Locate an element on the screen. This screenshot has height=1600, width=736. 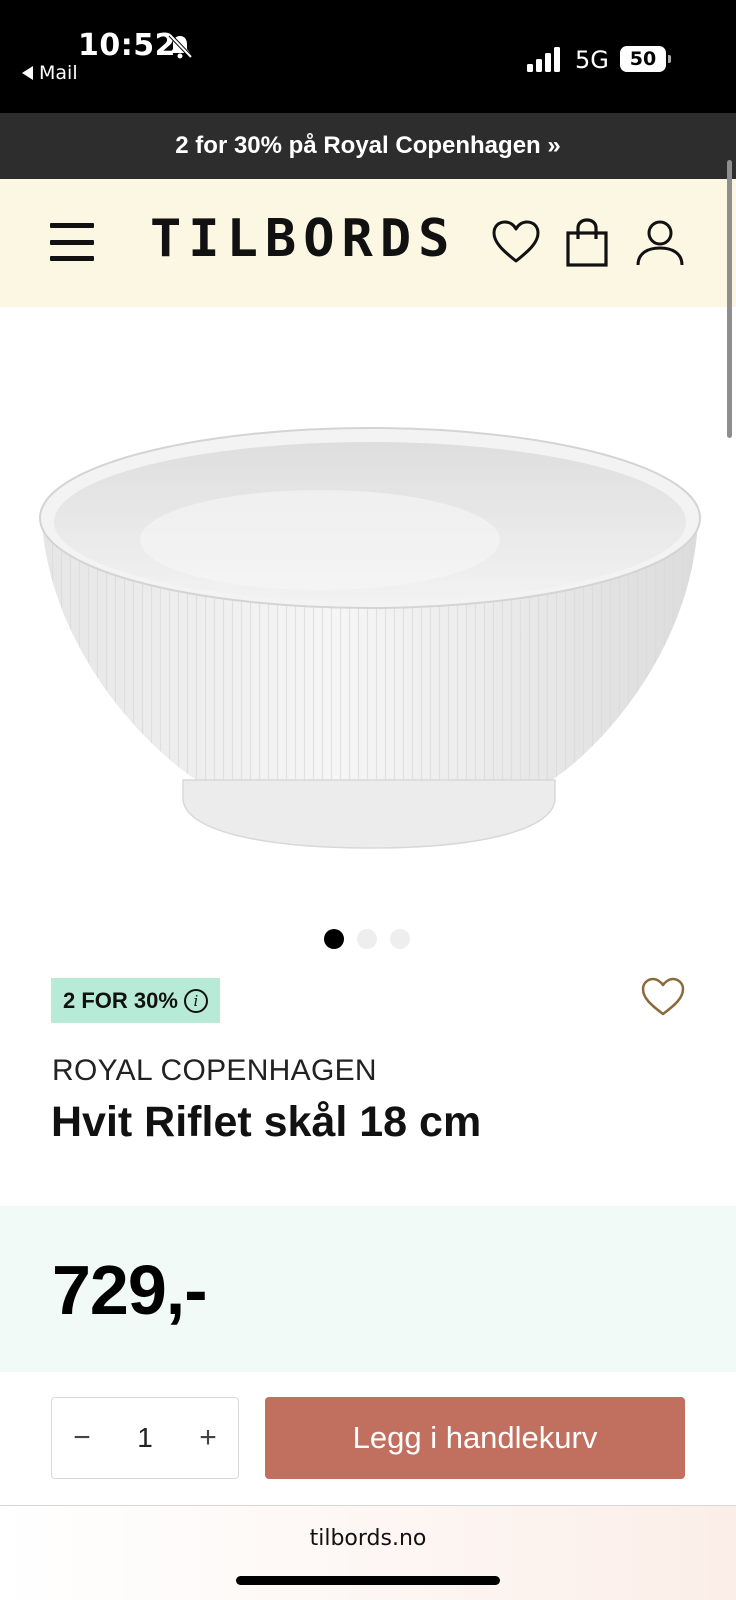
promo-badge: 2 FOR 30% i is located at coordinates (135, 1000).